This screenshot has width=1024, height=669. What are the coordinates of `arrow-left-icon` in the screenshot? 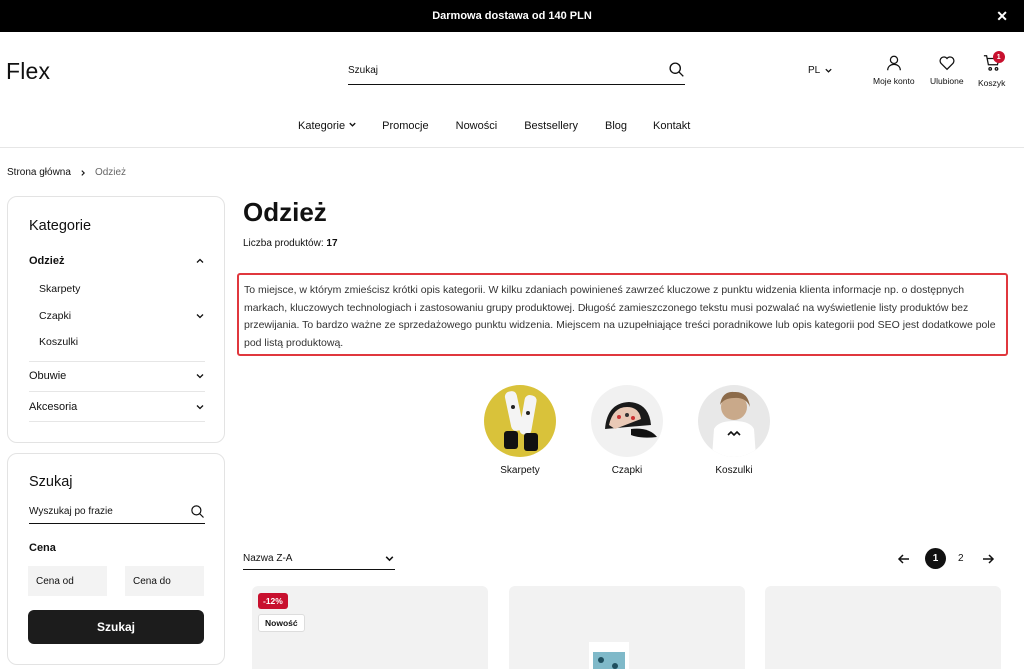 It's located at (904, 559).